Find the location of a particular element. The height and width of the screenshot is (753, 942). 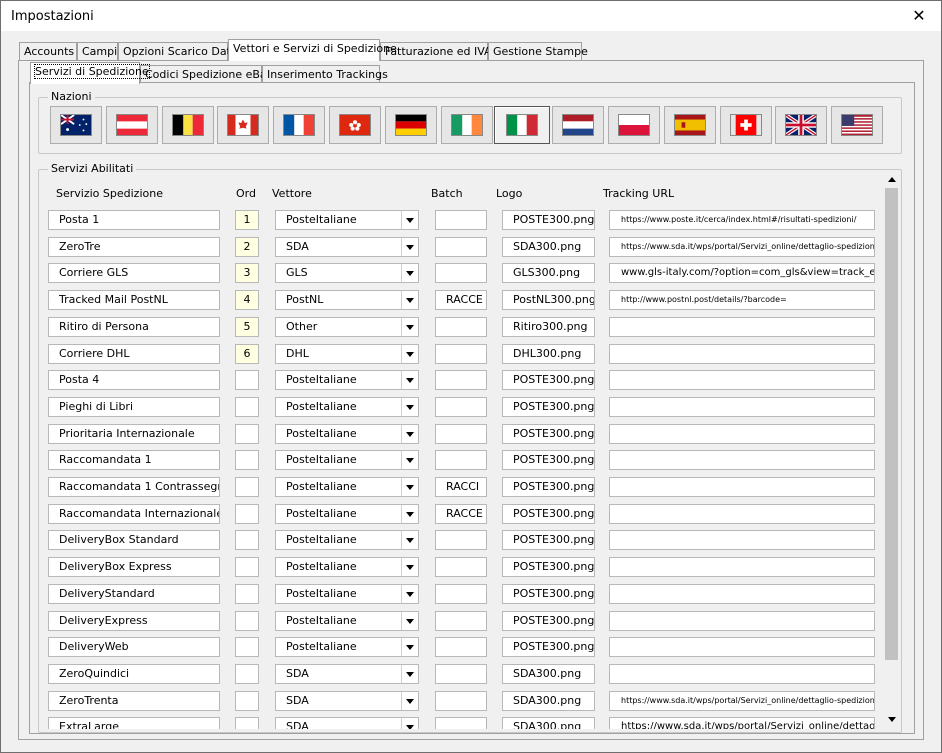

australia-flag-button is located at coordinates (76, 125).